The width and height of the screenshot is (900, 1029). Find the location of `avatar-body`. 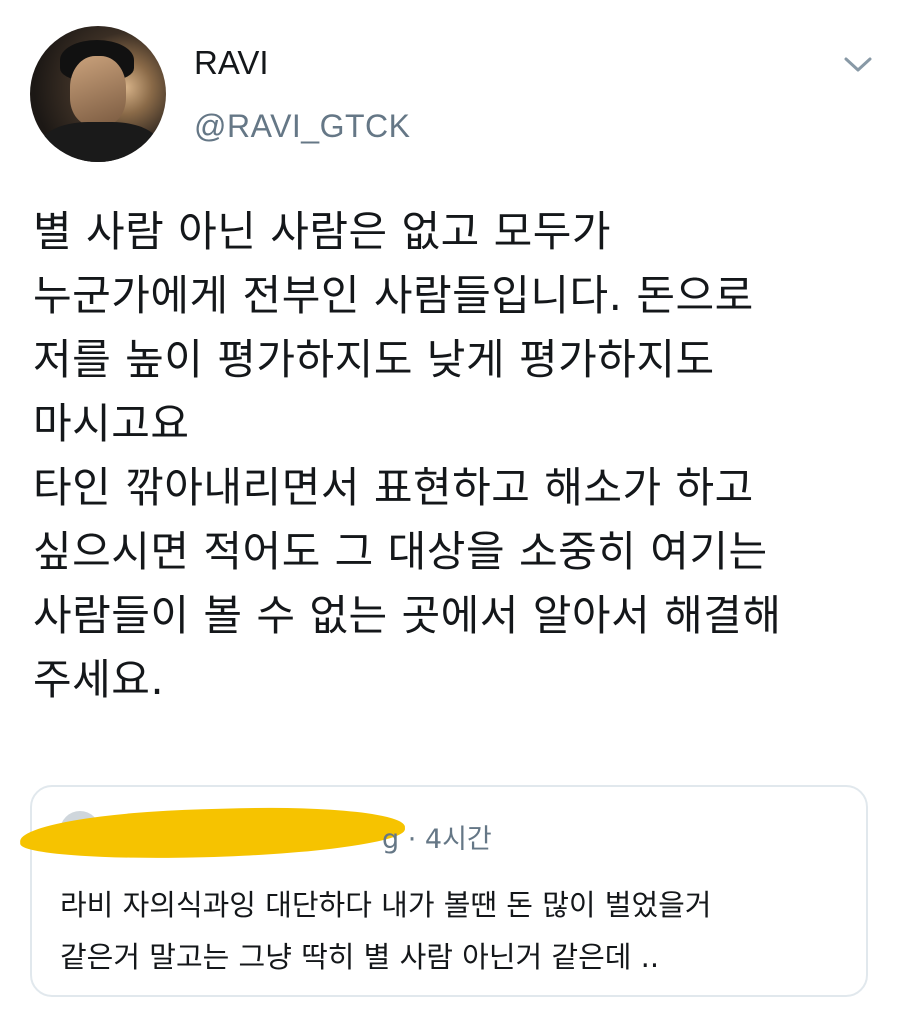

avatar-body is located at coordinates (100, 142).